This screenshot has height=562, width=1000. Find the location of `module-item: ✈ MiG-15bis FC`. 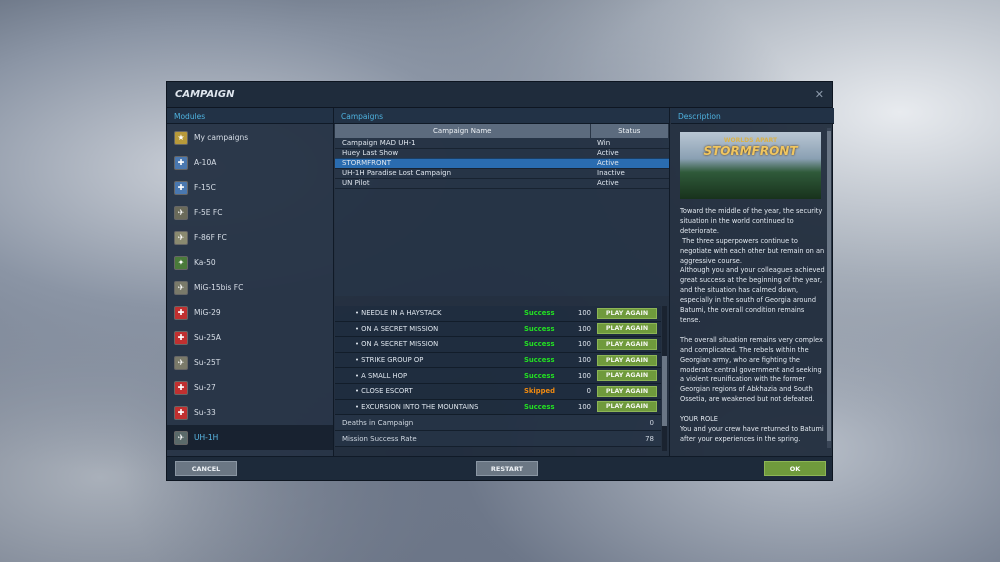

module-item: ✈ MiG-15bis FC is located at coordinates (250, 287).